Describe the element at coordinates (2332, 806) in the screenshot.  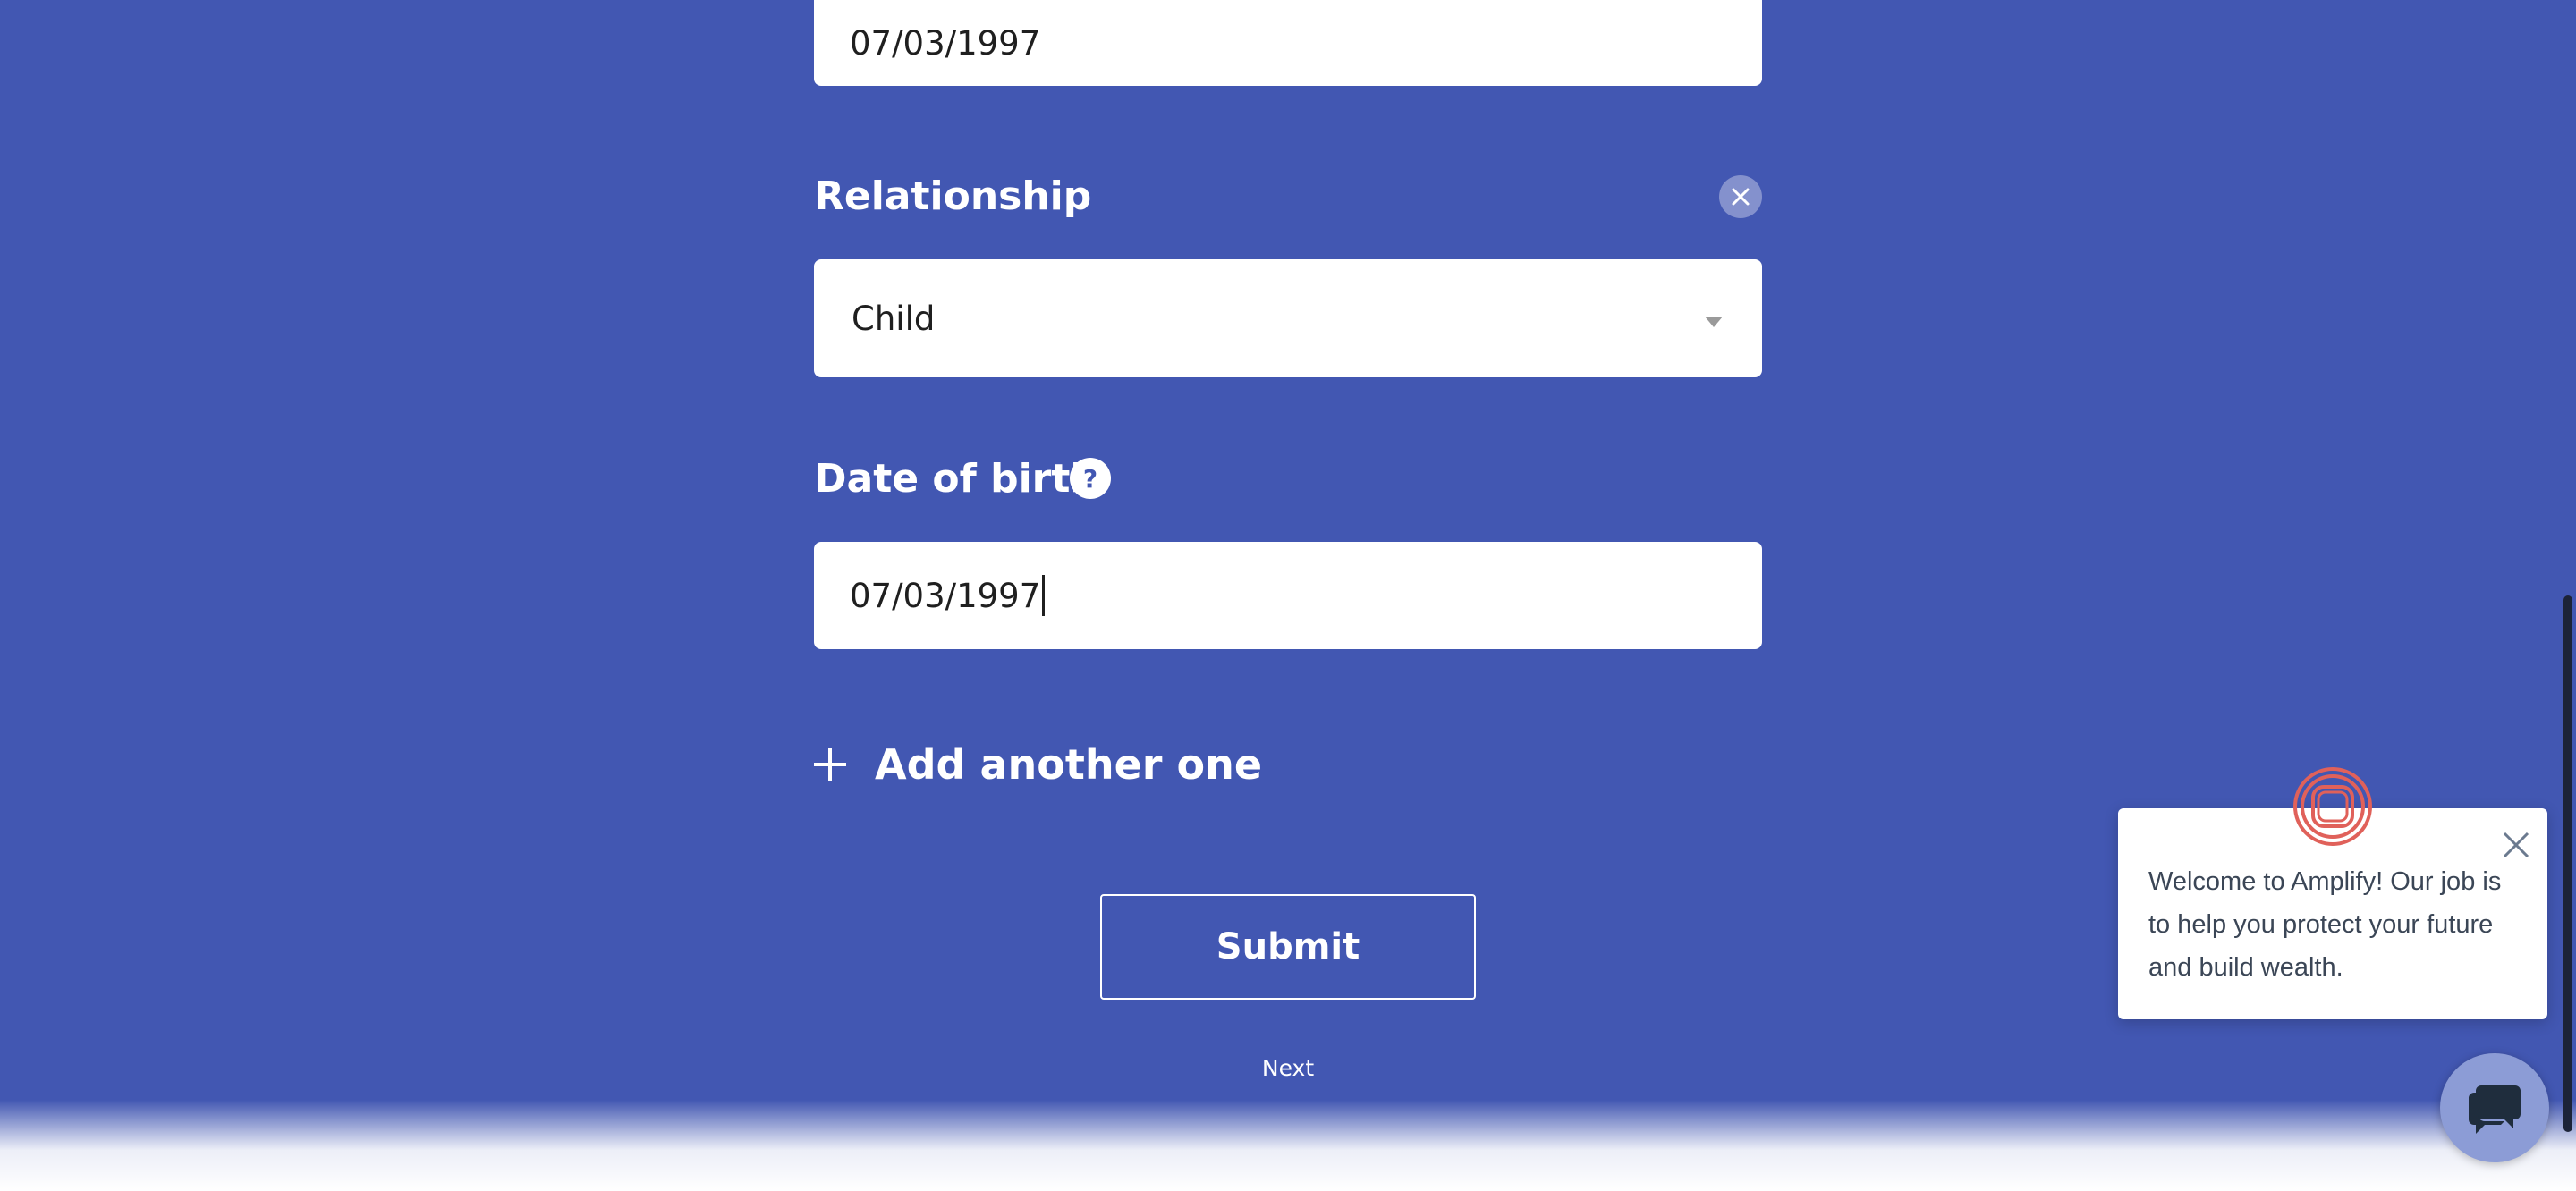
I see `amplify-logo-icon` at that location.